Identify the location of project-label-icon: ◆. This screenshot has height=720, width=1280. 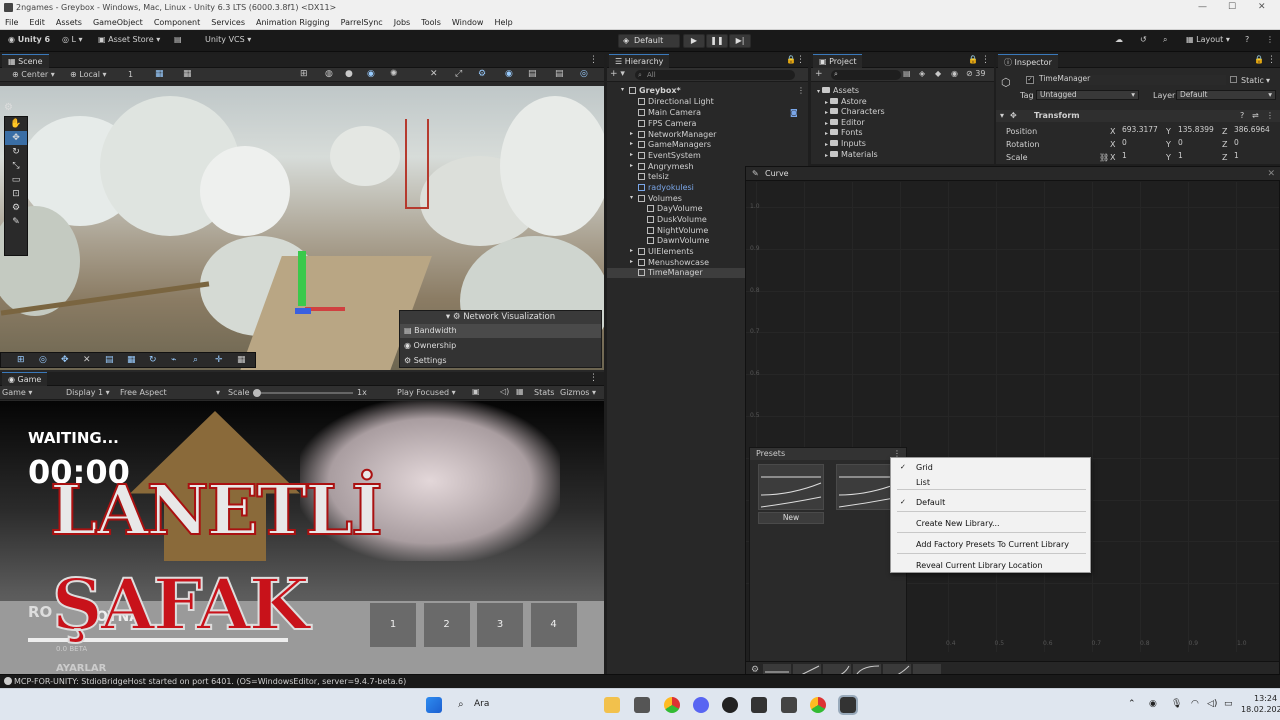
(938, 73).